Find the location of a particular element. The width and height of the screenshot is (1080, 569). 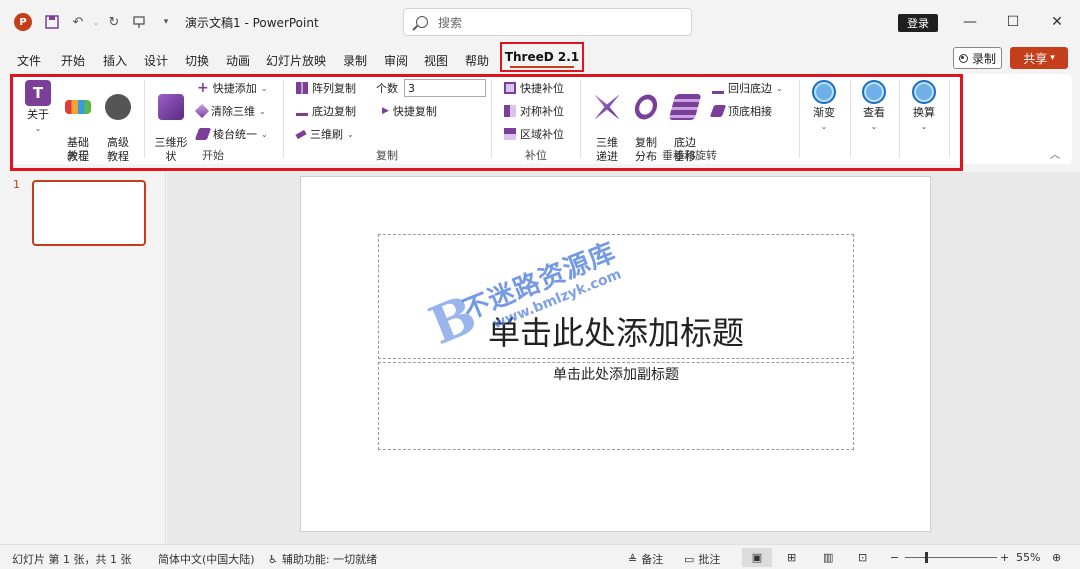

tab-design: 设计 is located at coordinates (156, 60).